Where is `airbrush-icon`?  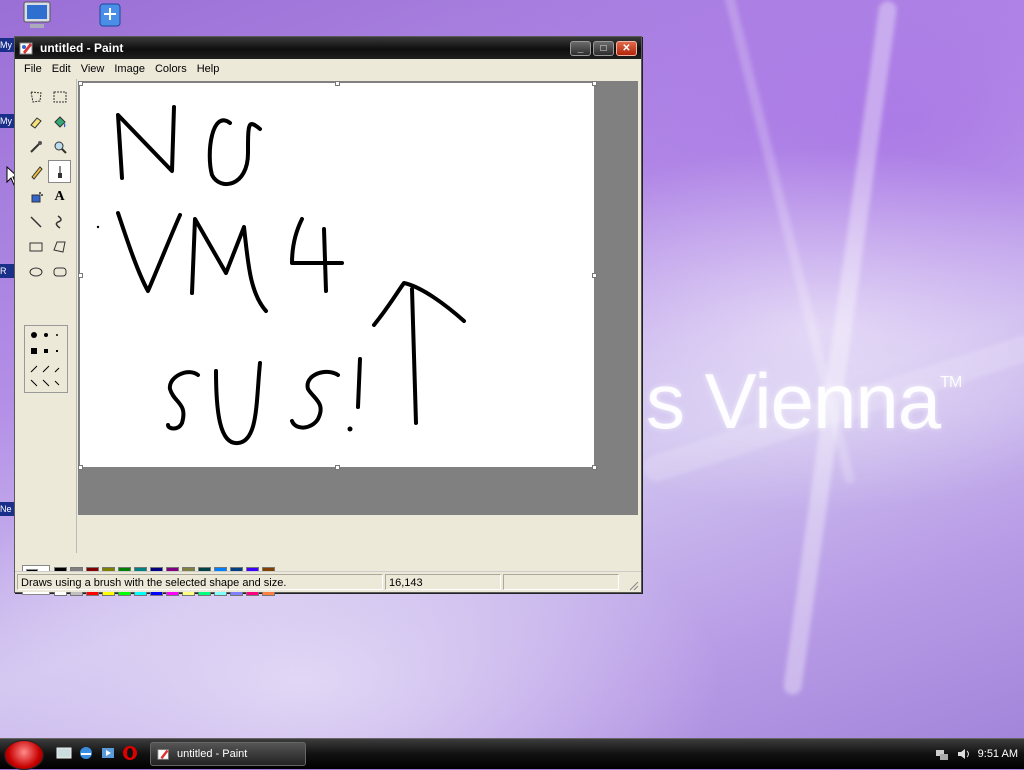 airbrush-icon is located at coordinates (35, 196).